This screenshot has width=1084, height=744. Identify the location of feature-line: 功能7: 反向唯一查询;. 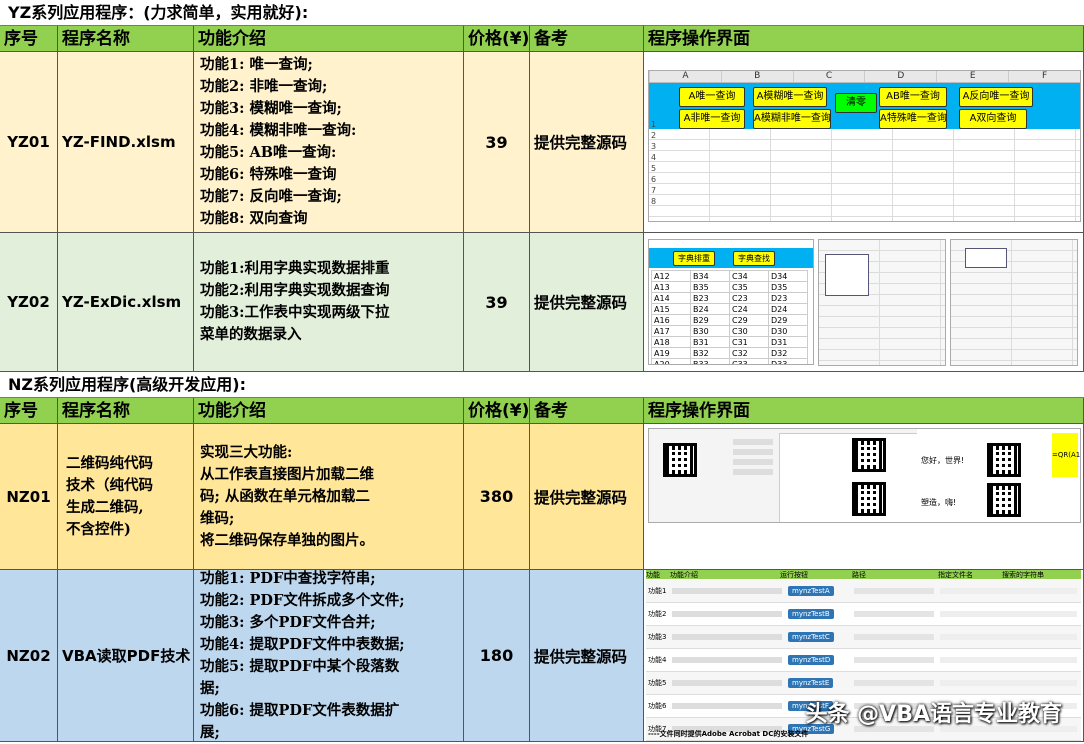
(271, 196).